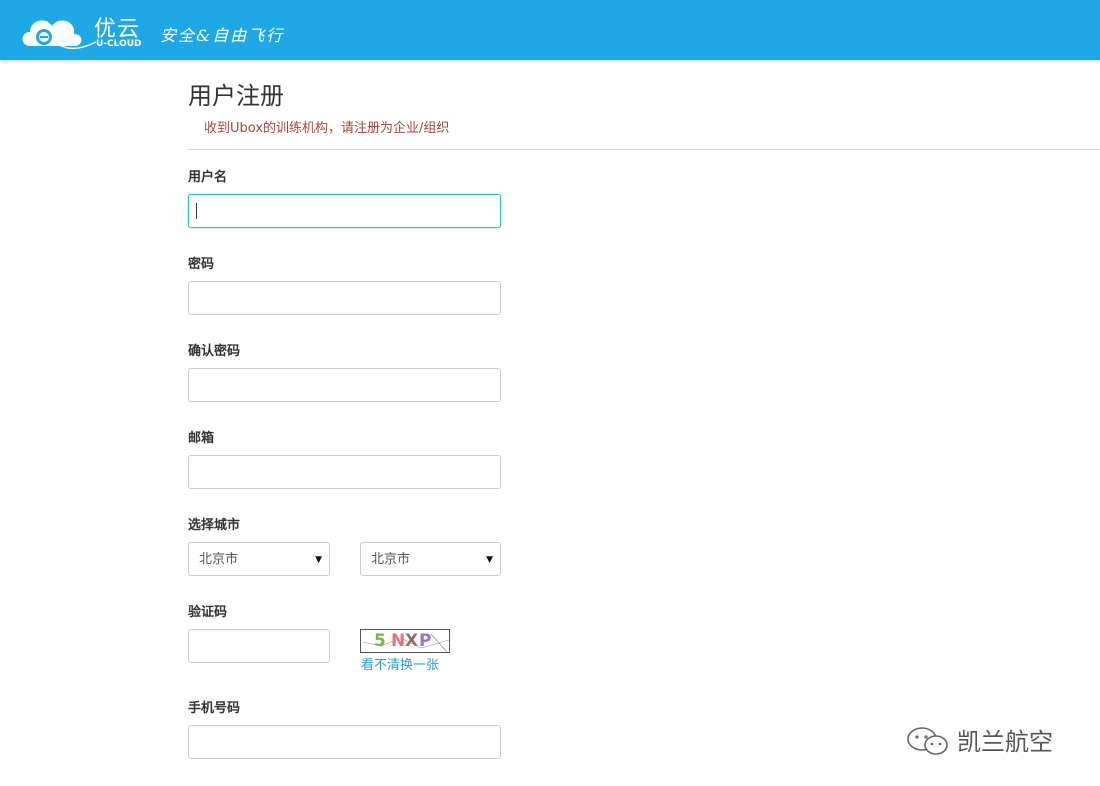  I want to click on registration-notice: 收到Ubox的训练机构，请注册为企业/组织, so click(327, 128).